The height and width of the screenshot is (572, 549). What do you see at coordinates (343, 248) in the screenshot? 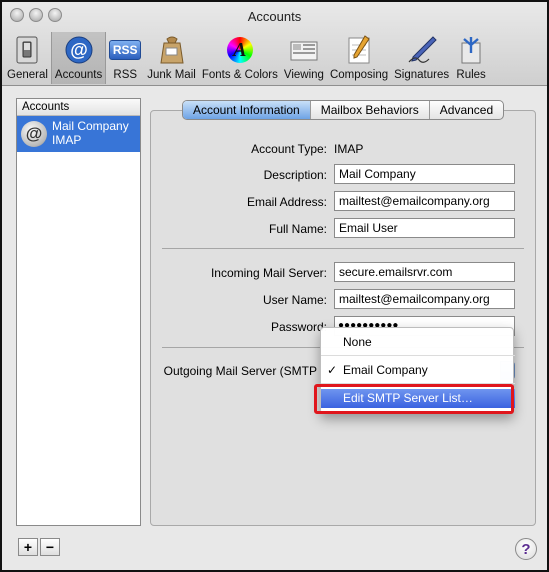
I see `separator` at bounding box center [343, 248].